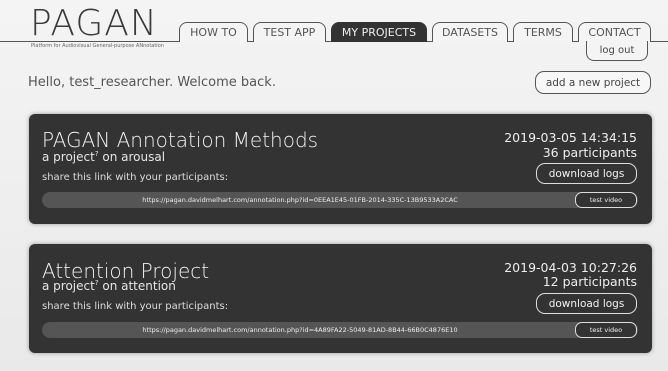 Image resolution: width=668 pixels, height=371 pixels. I want to click on project-subtitle: a project? on attention, so click(109, 286).